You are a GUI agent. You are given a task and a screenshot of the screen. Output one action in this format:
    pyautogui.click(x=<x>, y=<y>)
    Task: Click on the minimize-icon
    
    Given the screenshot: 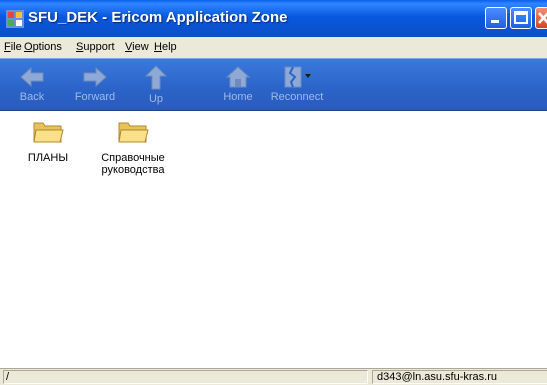 What is the action you would take?
    pyautogui.click(x=495, y=21)
    